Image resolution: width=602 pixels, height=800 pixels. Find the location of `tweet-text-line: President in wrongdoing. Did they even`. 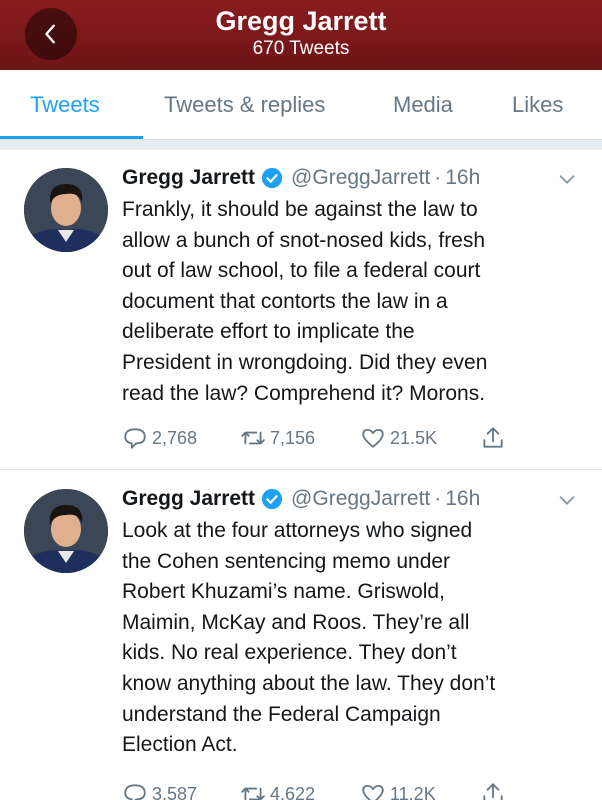

tweet-text-line: President in wrongdoing. Did they even is located at coordinates (305, 362).